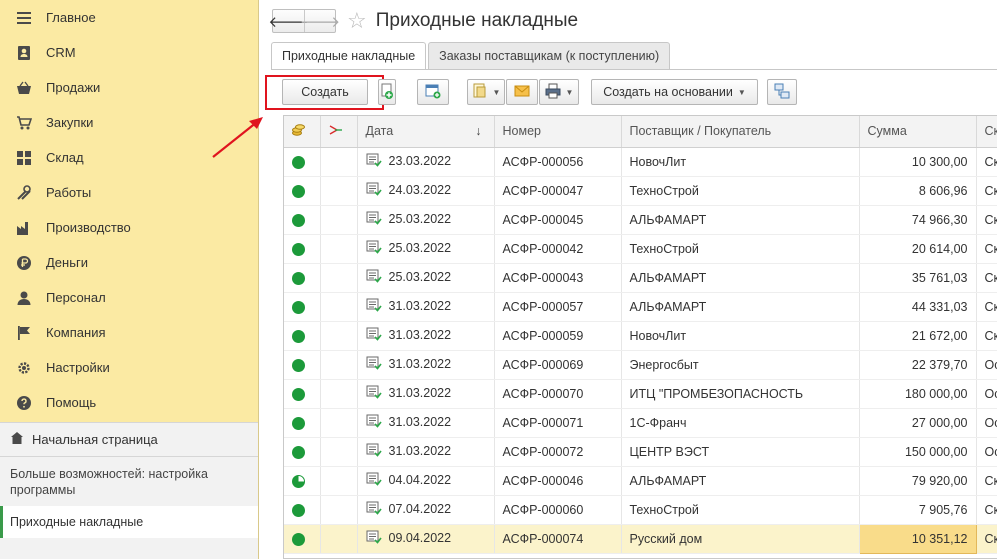 The height and width of the screenshot is (559, 997). What do you see at coordinates (426, 162) in the screenshot?
I see `row-date-cell: 23.03.2022` at bounding box center [426, 162].